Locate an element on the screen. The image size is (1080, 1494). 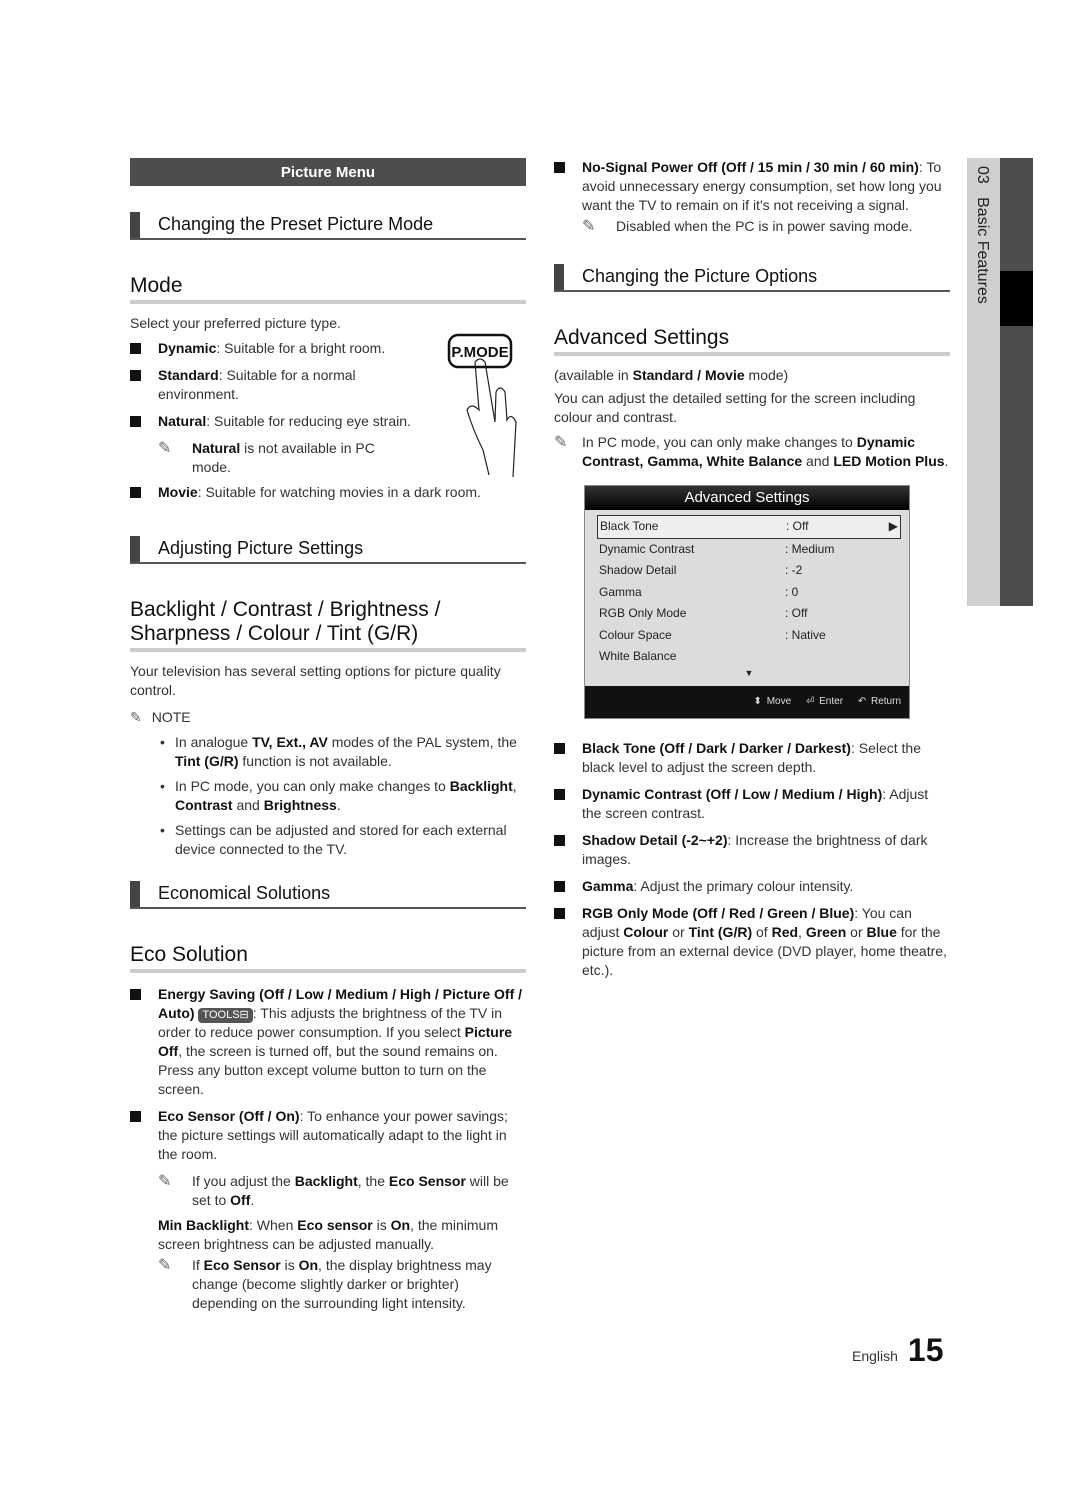
osd-row-gamma: Gamma: 0 is located at coordinates (749, 593).